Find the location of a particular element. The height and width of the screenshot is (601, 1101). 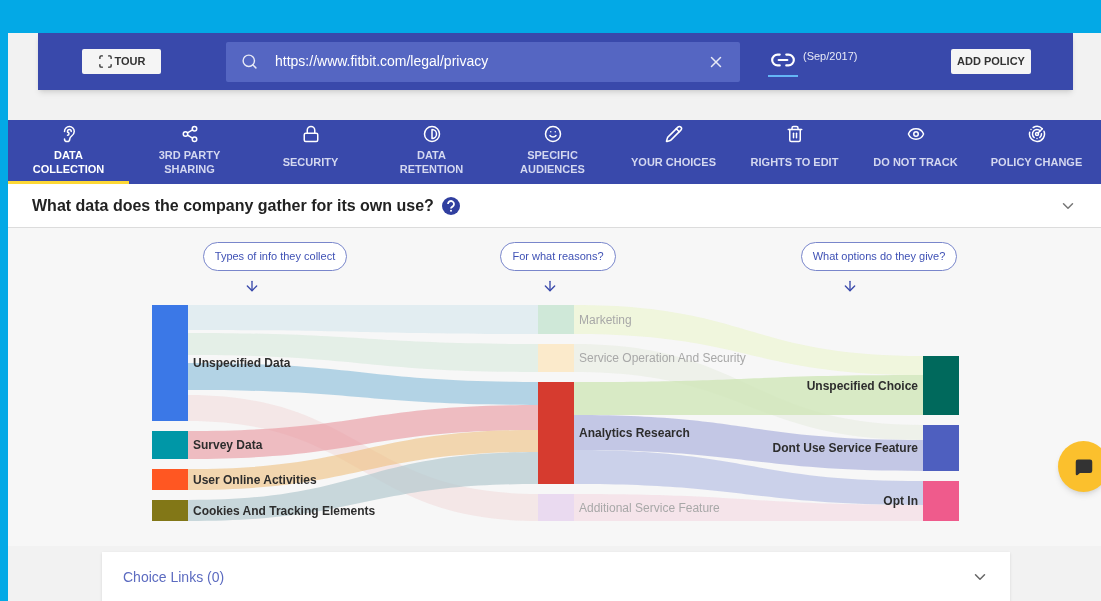

node-label: Dont Use Service Feature is located at coordinates (845, 448).